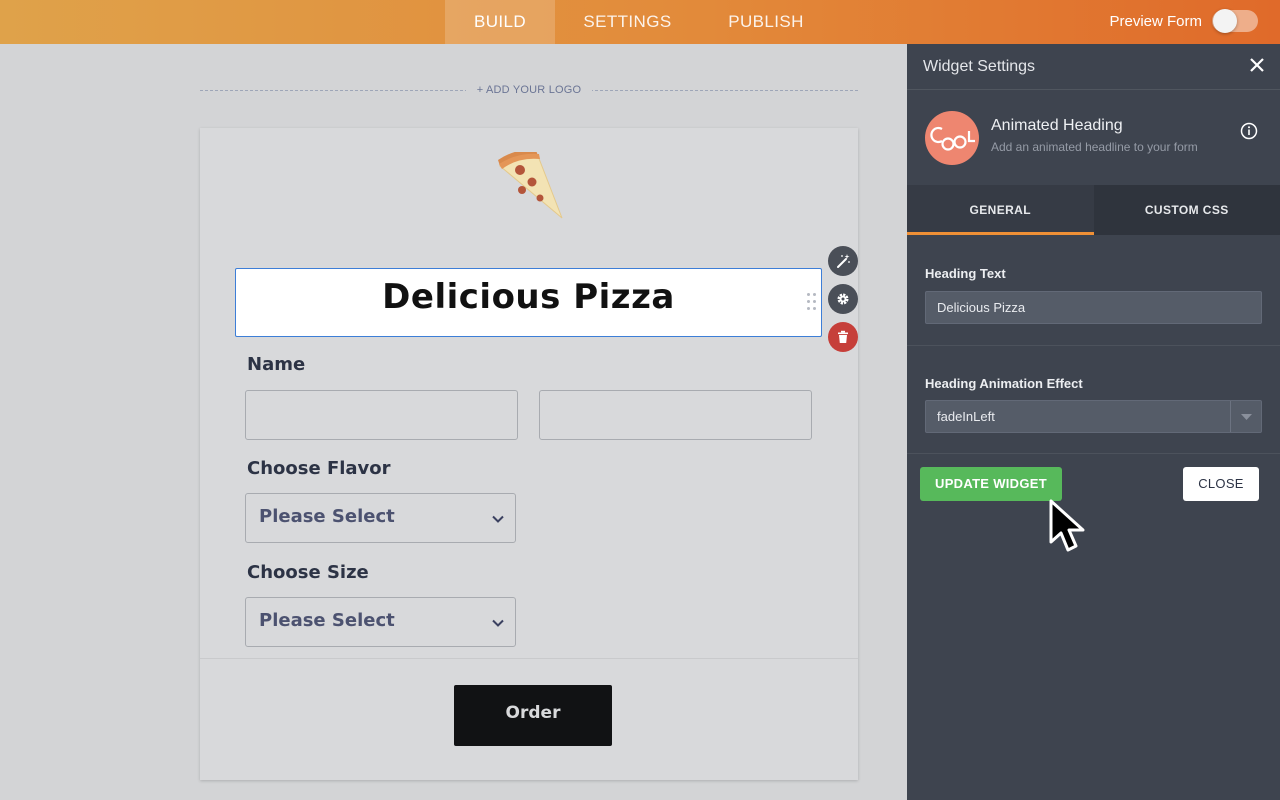 This screenshot has width=1280, height=800. I want to click on trash-icon, so click(843, 337).